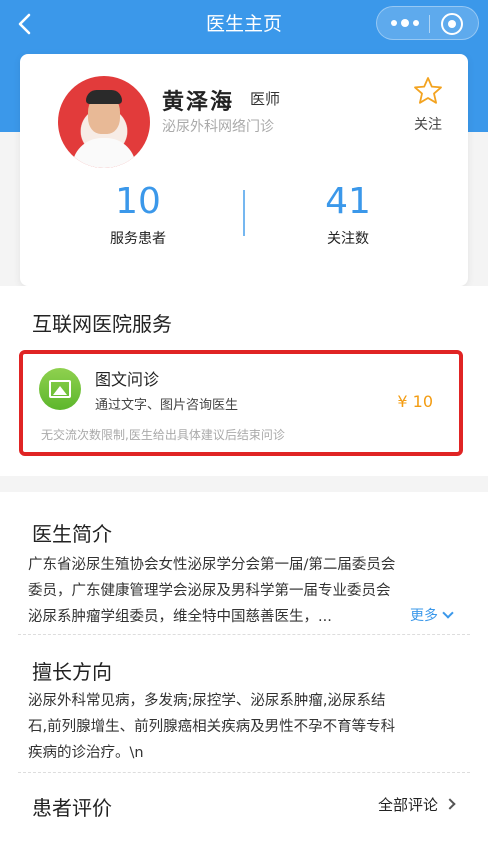 This screenshot has height=845, width=488. I want to click on service-desc: 通过文字、图片咨询医生, so click(167, 405).